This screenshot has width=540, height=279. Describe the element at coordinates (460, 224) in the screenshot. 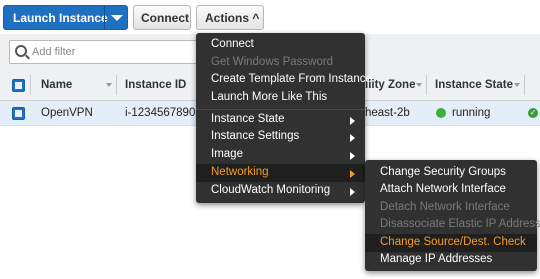

I see `menu-item-disassociate-elastic-ip: Disassociate Elastic IP Address` at that location.